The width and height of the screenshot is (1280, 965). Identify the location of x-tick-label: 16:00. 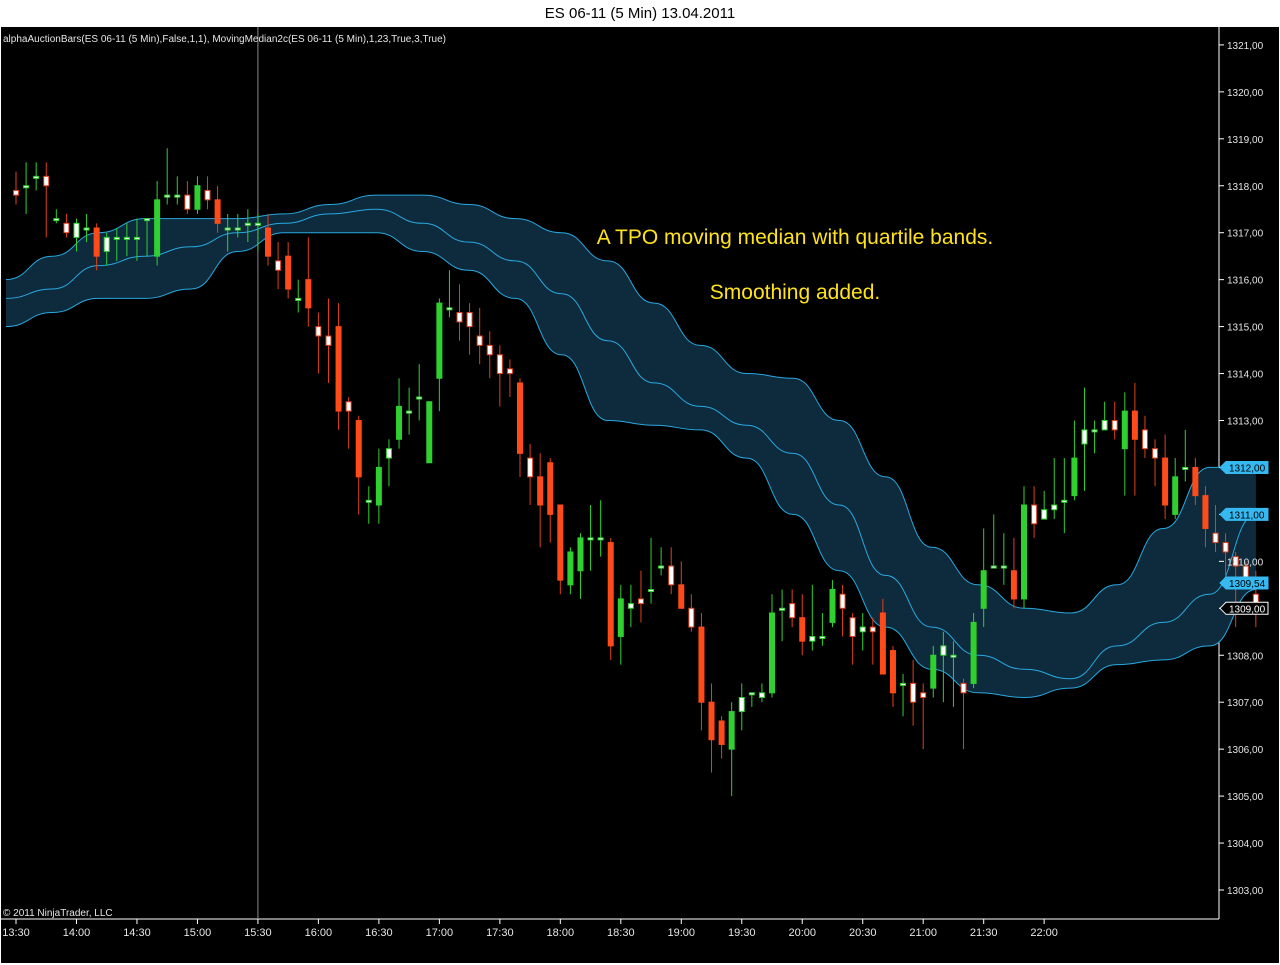
(319, 933).